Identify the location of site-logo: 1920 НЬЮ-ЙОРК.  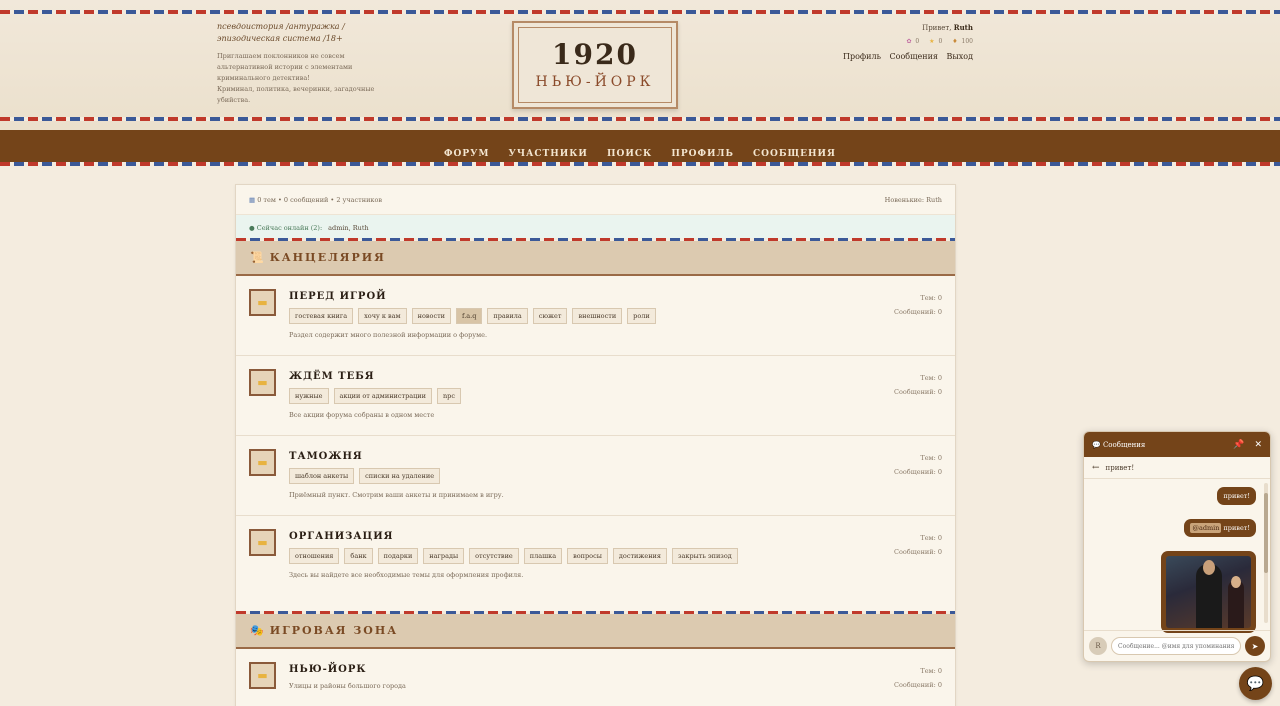
(595, 65).